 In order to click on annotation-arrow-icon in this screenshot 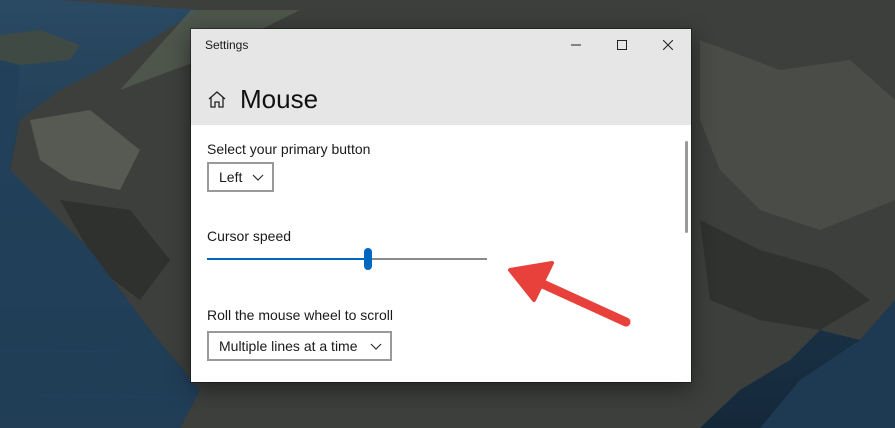, I will do `click(569, 294)`.